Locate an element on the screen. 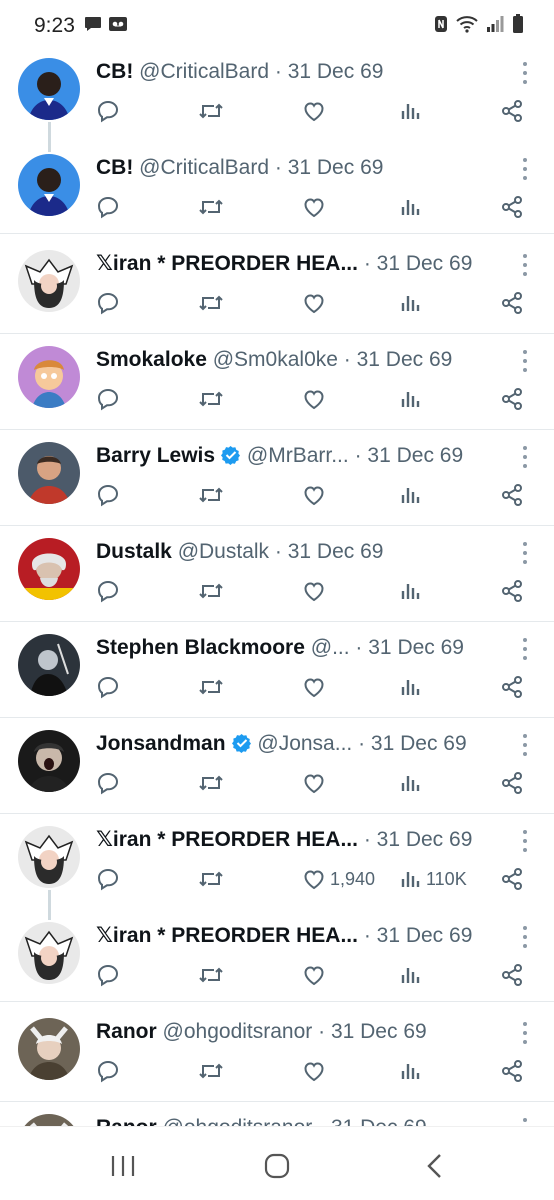 Image resolution: width=554 pixels, height=1200 pixels. display-name: Smokaloke is located at coordinates (151, 359).